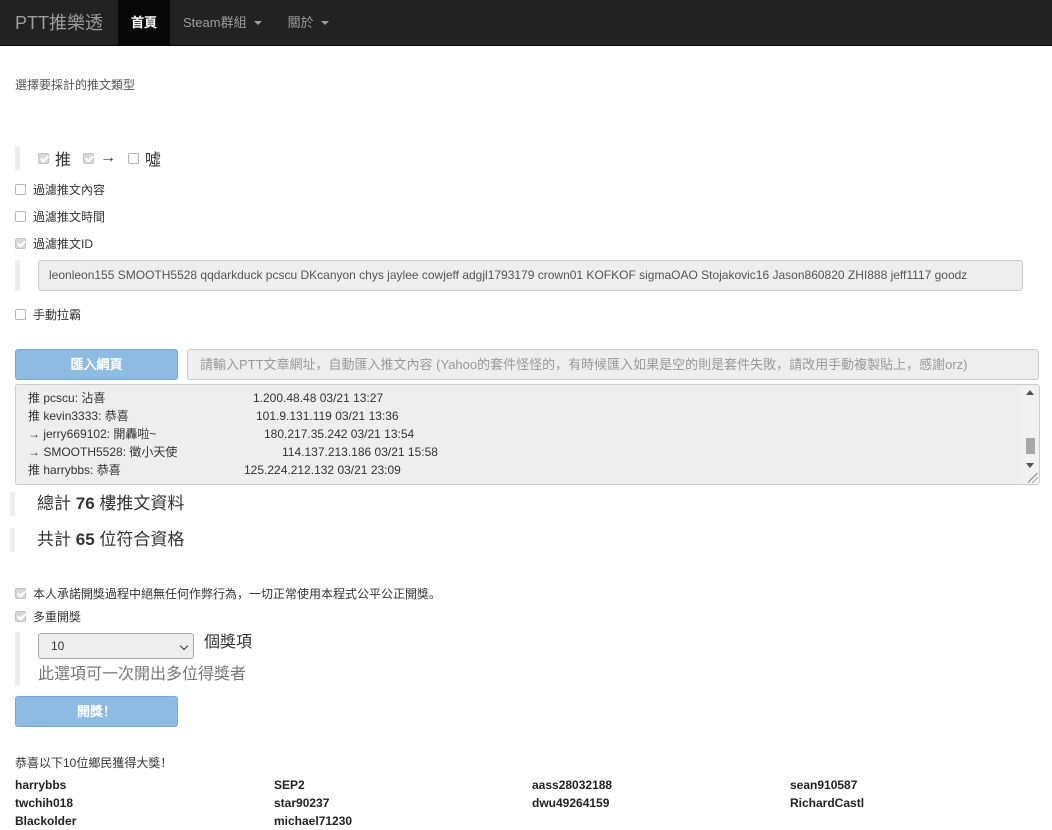 This screenshot has height=830, width=1052. What do you see at coordinates (41, 785) in the screenshot?
I see `winner-name: harrybbs` at bounding box center [41, 785].